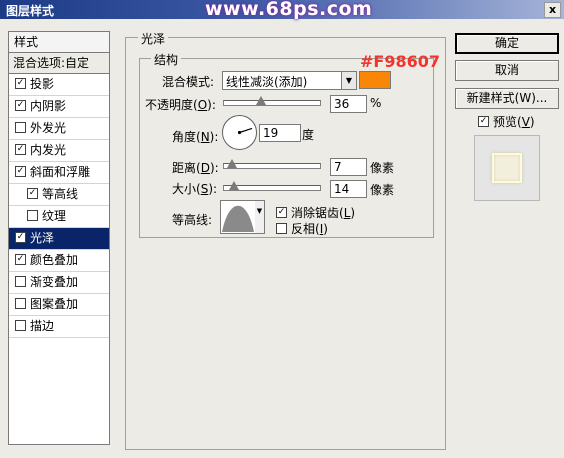  I want to click on contour-curve-icon, so click(238, 218).